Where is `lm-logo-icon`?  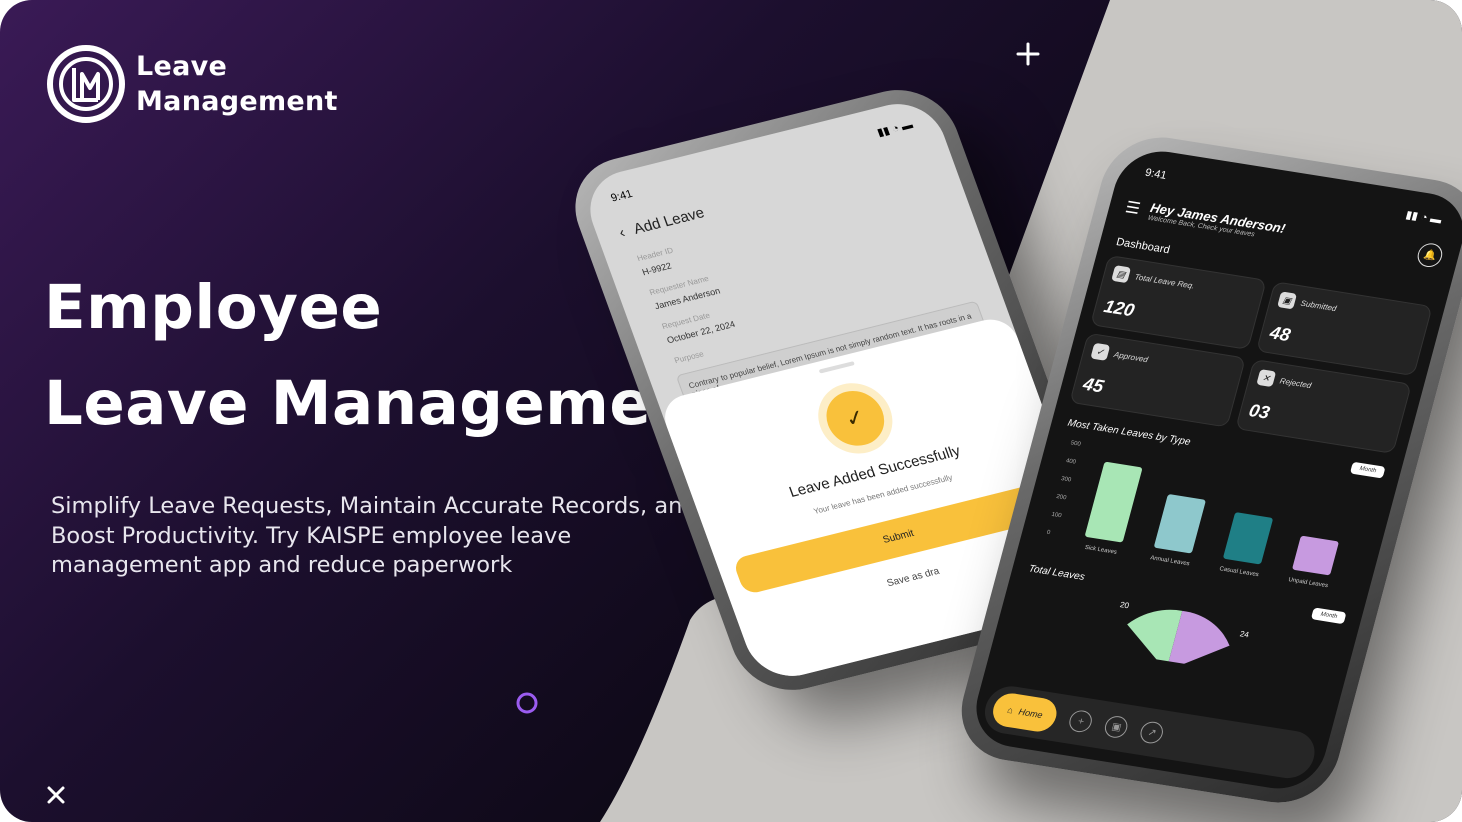 lm-logo-icon is located at coordinates (86, 84).